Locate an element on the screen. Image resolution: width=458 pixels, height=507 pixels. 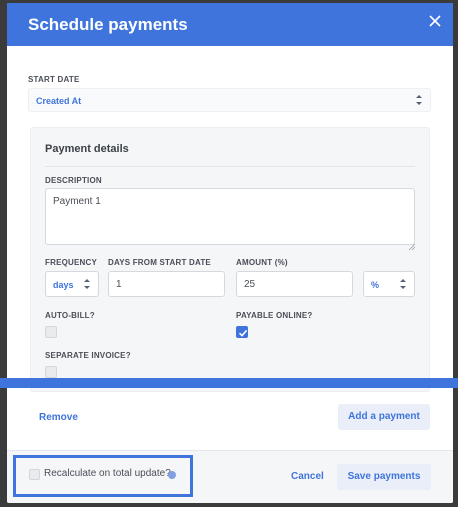
checkmark-icon is located at coordinates (243, 333).